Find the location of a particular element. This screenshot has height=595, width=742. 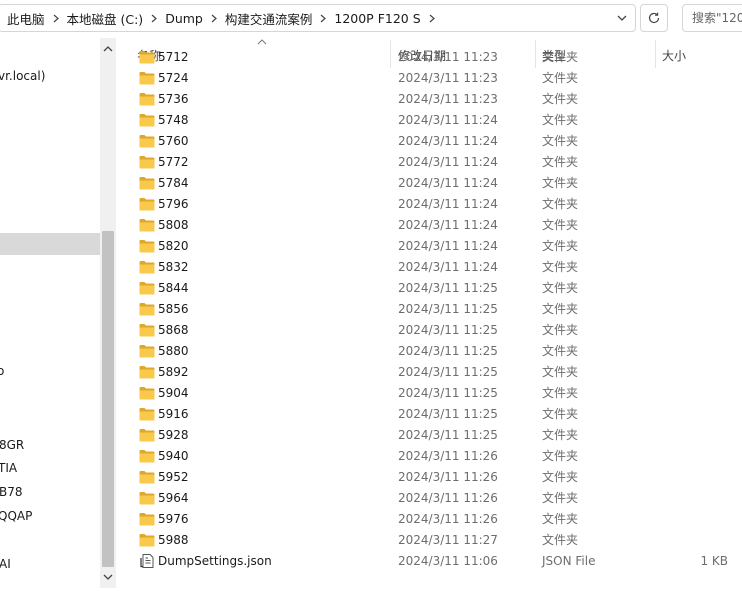

search-box is located at coordinates (712, 18).